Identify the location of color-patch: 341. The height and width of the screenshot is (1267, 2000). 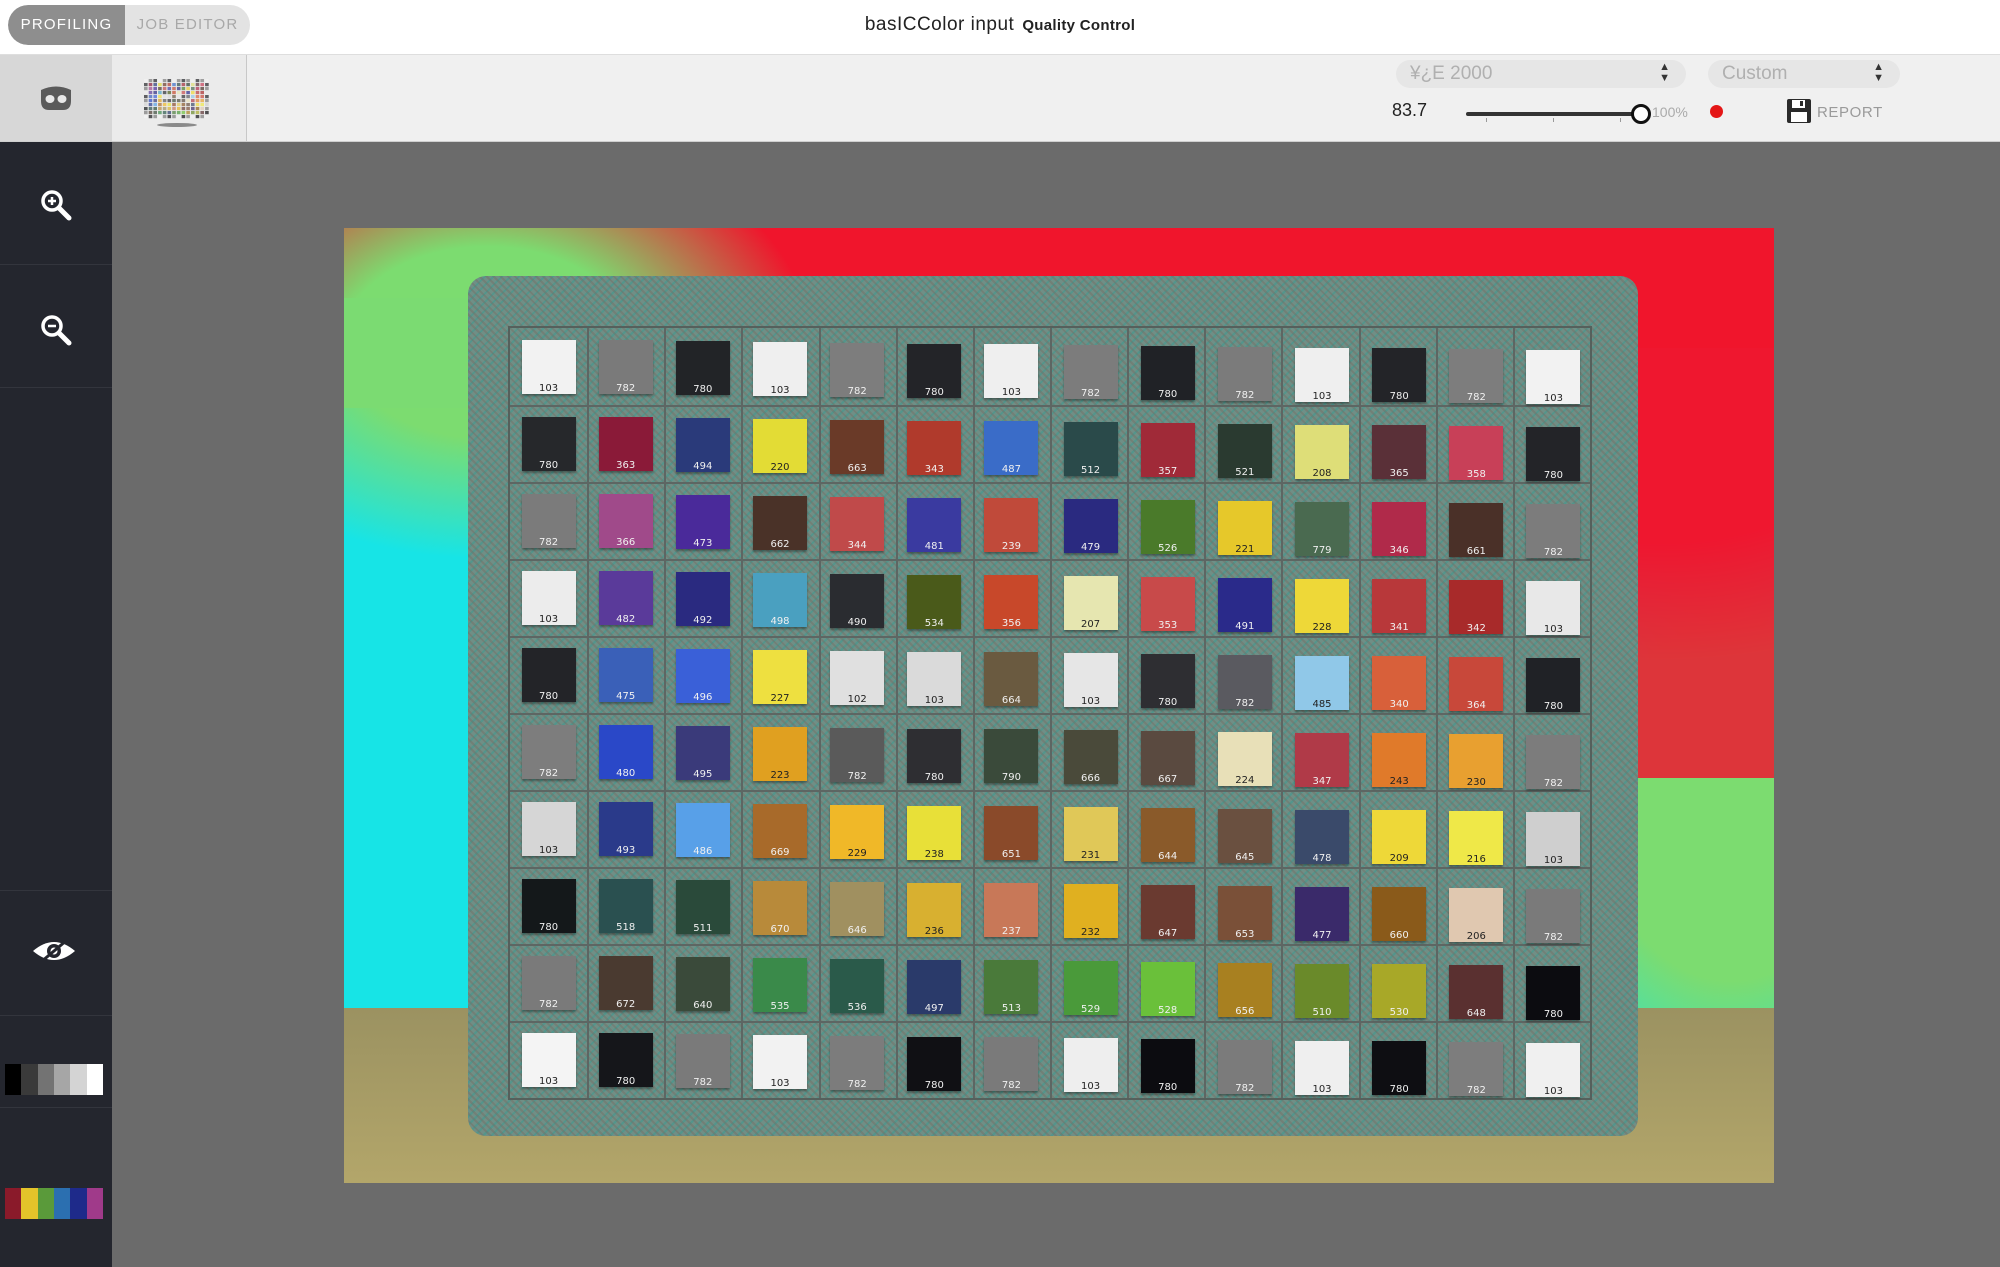
(1399, 606).